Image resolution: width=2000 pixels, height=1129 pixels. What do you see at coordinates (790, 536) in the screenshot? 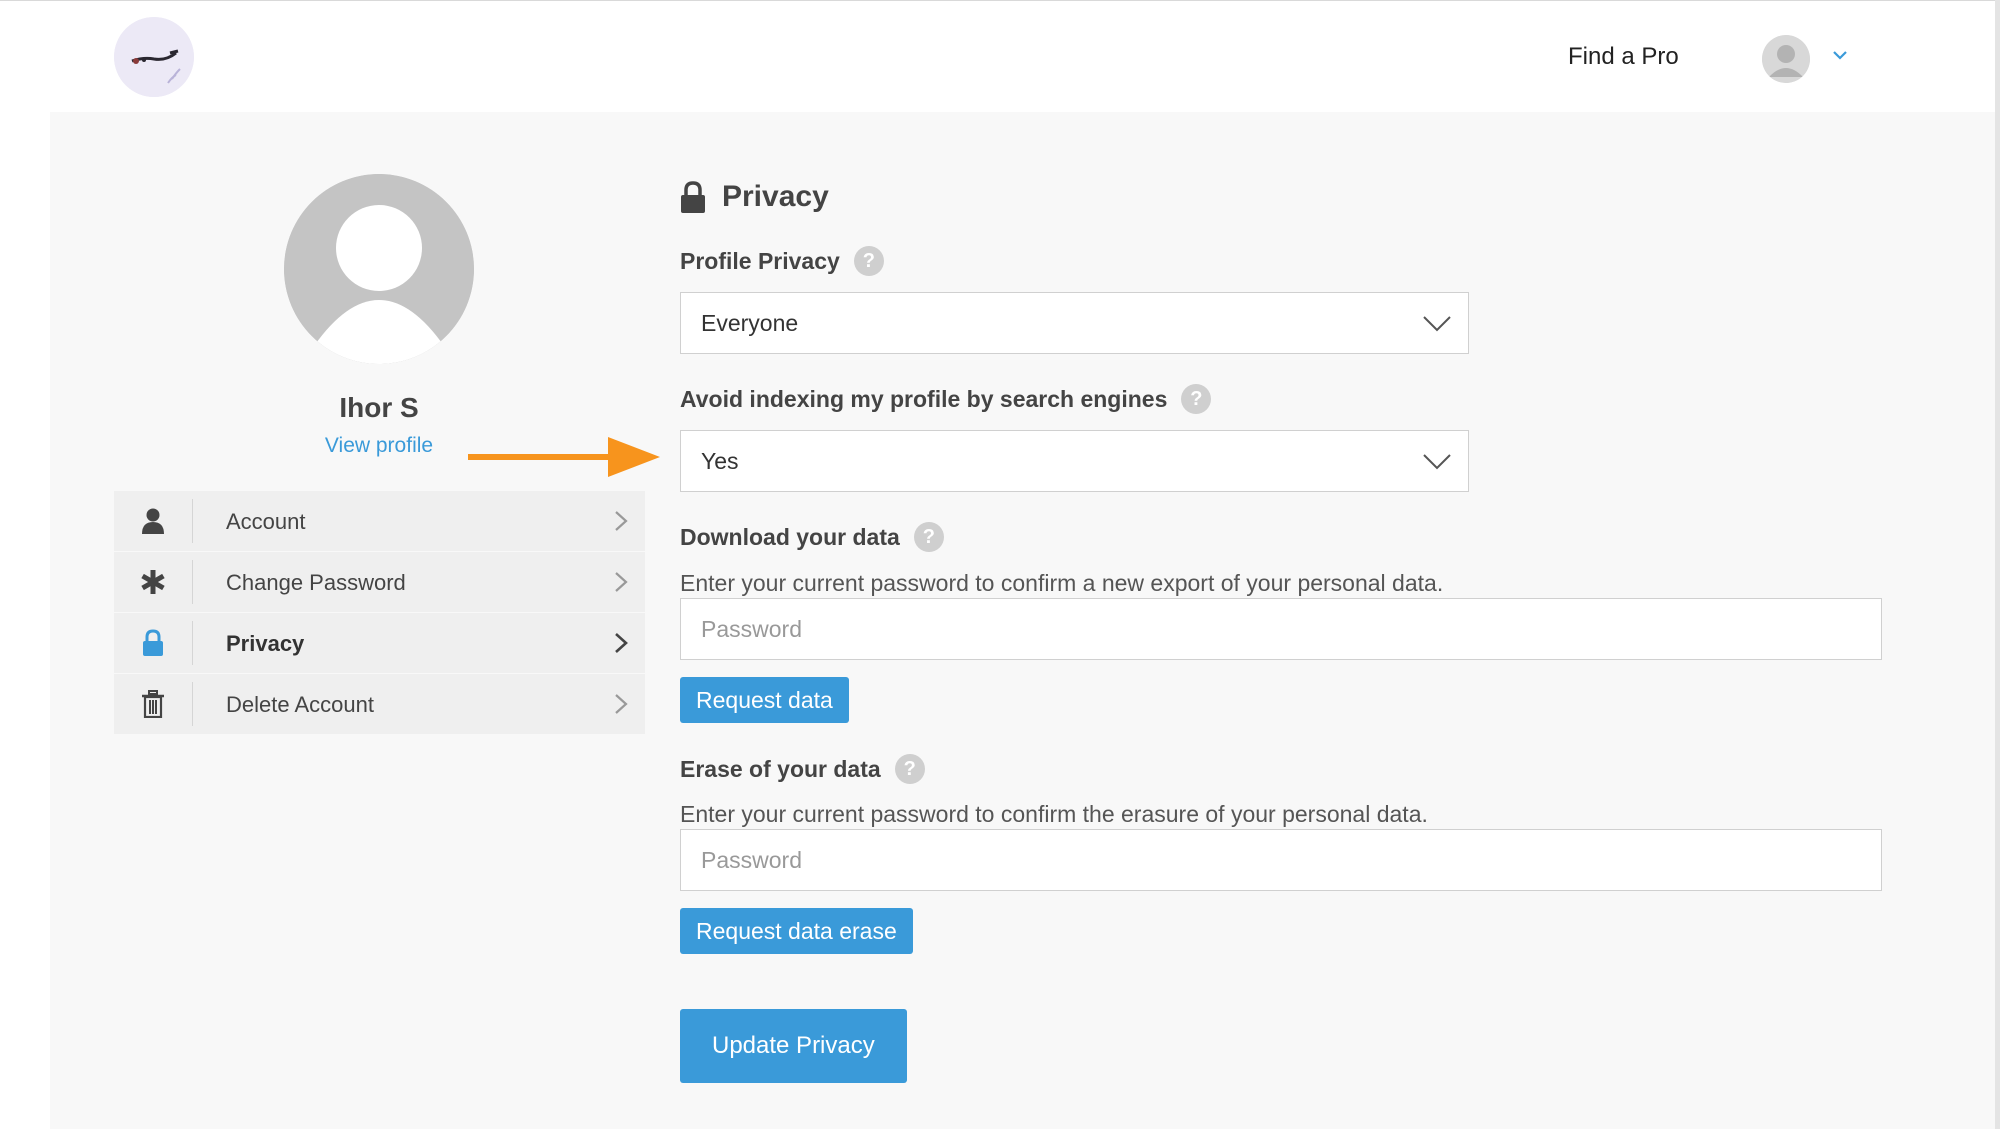
I see `field-label-text: Download your data` at bounding box center [790, 536].